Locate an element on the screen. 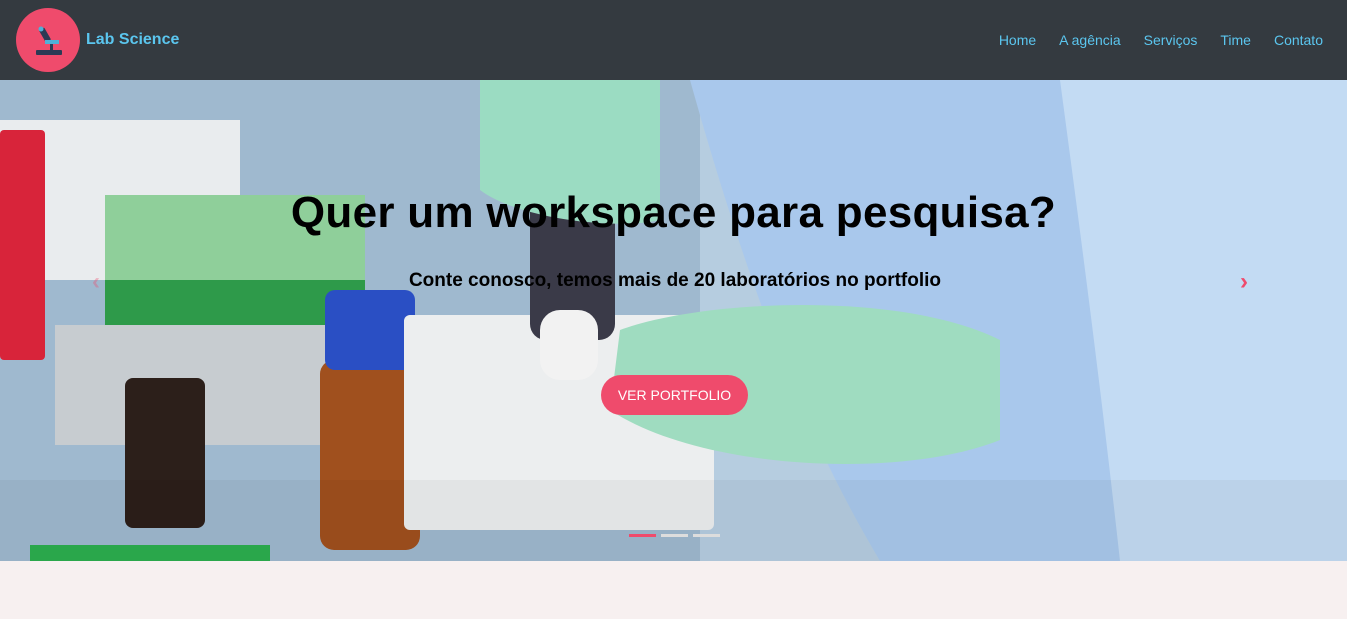 This screenshot has height=619, width=1347. brand: Lab Science is located at coordinates (97, 40).